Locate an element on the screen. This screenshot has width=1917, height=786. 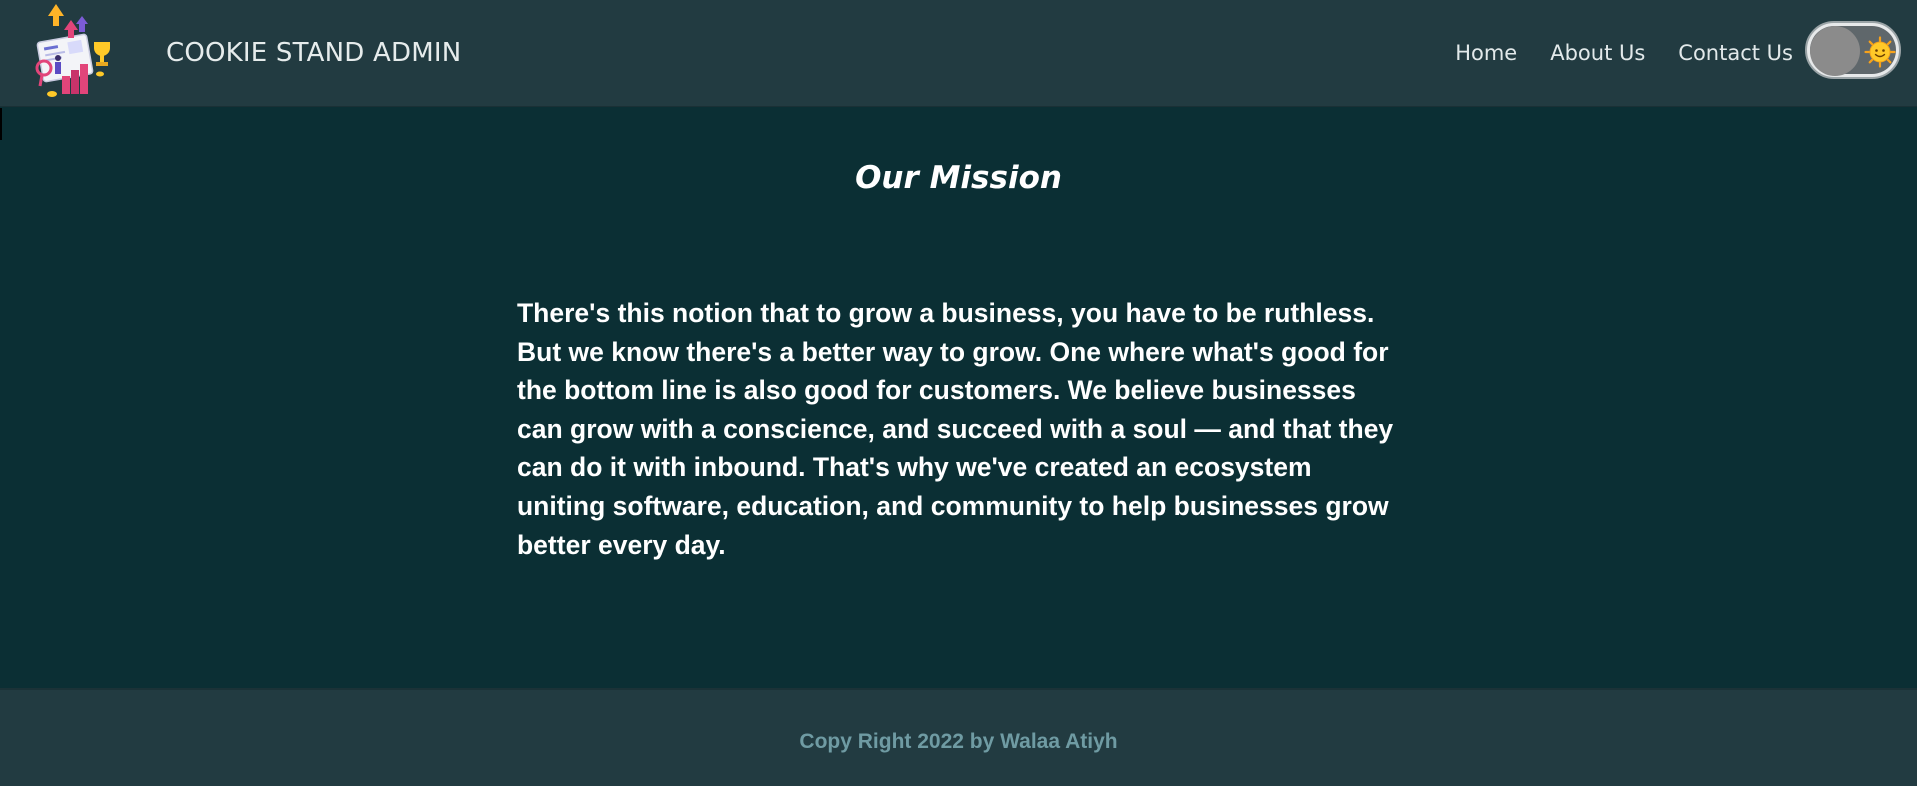
site-footer: Copy Right 2022 by Walaa Atiyh is located at coordinates (958, 737).